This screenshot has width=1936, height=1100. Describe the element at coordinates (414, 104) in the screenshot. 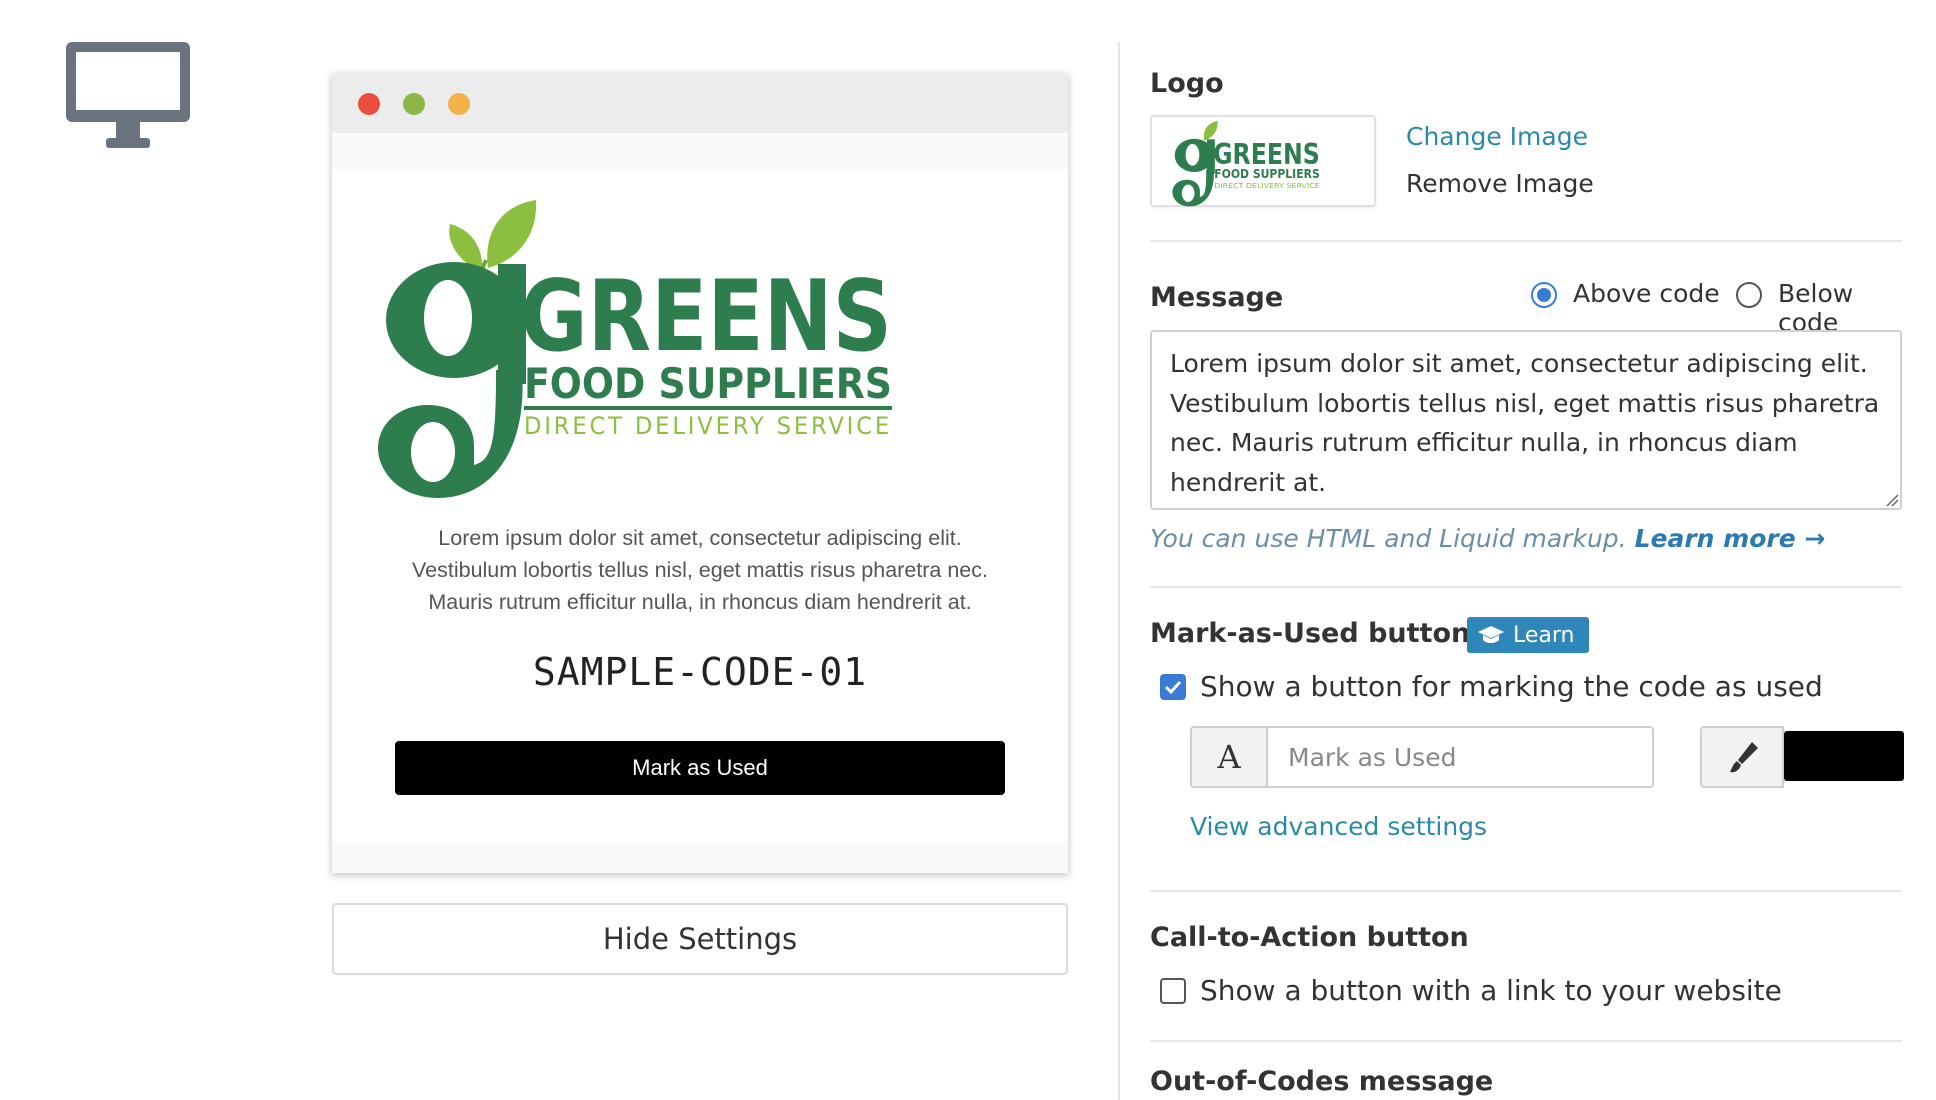

I see `maximize-dot-icon` at that location.